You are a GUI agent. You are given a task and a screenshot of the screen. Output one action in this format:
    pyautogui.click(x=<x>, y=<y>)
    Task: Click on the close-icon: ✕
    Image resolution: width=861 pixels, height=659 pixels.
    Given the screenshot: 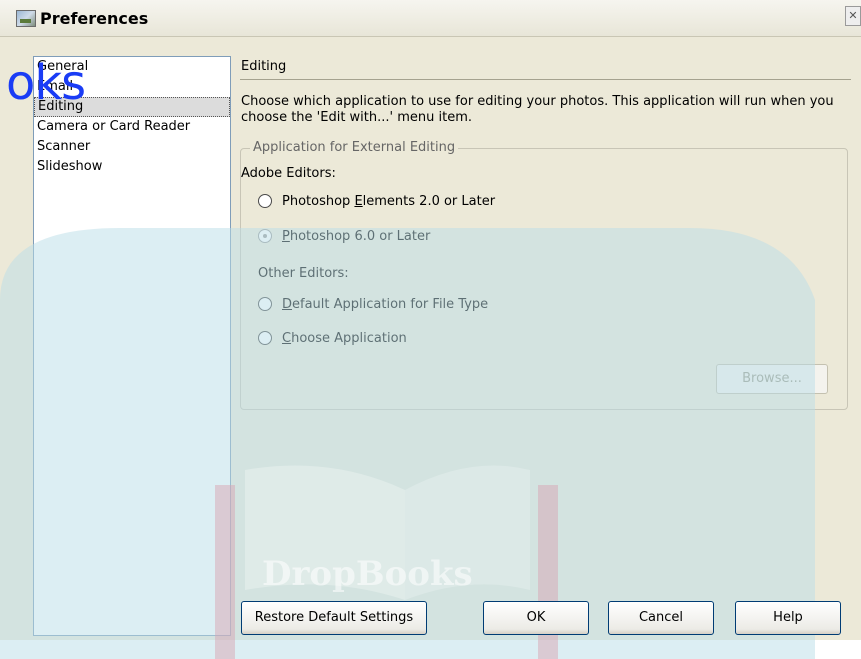 What is the action you would take?
    pyautogui.click(x=853, y=16)
    